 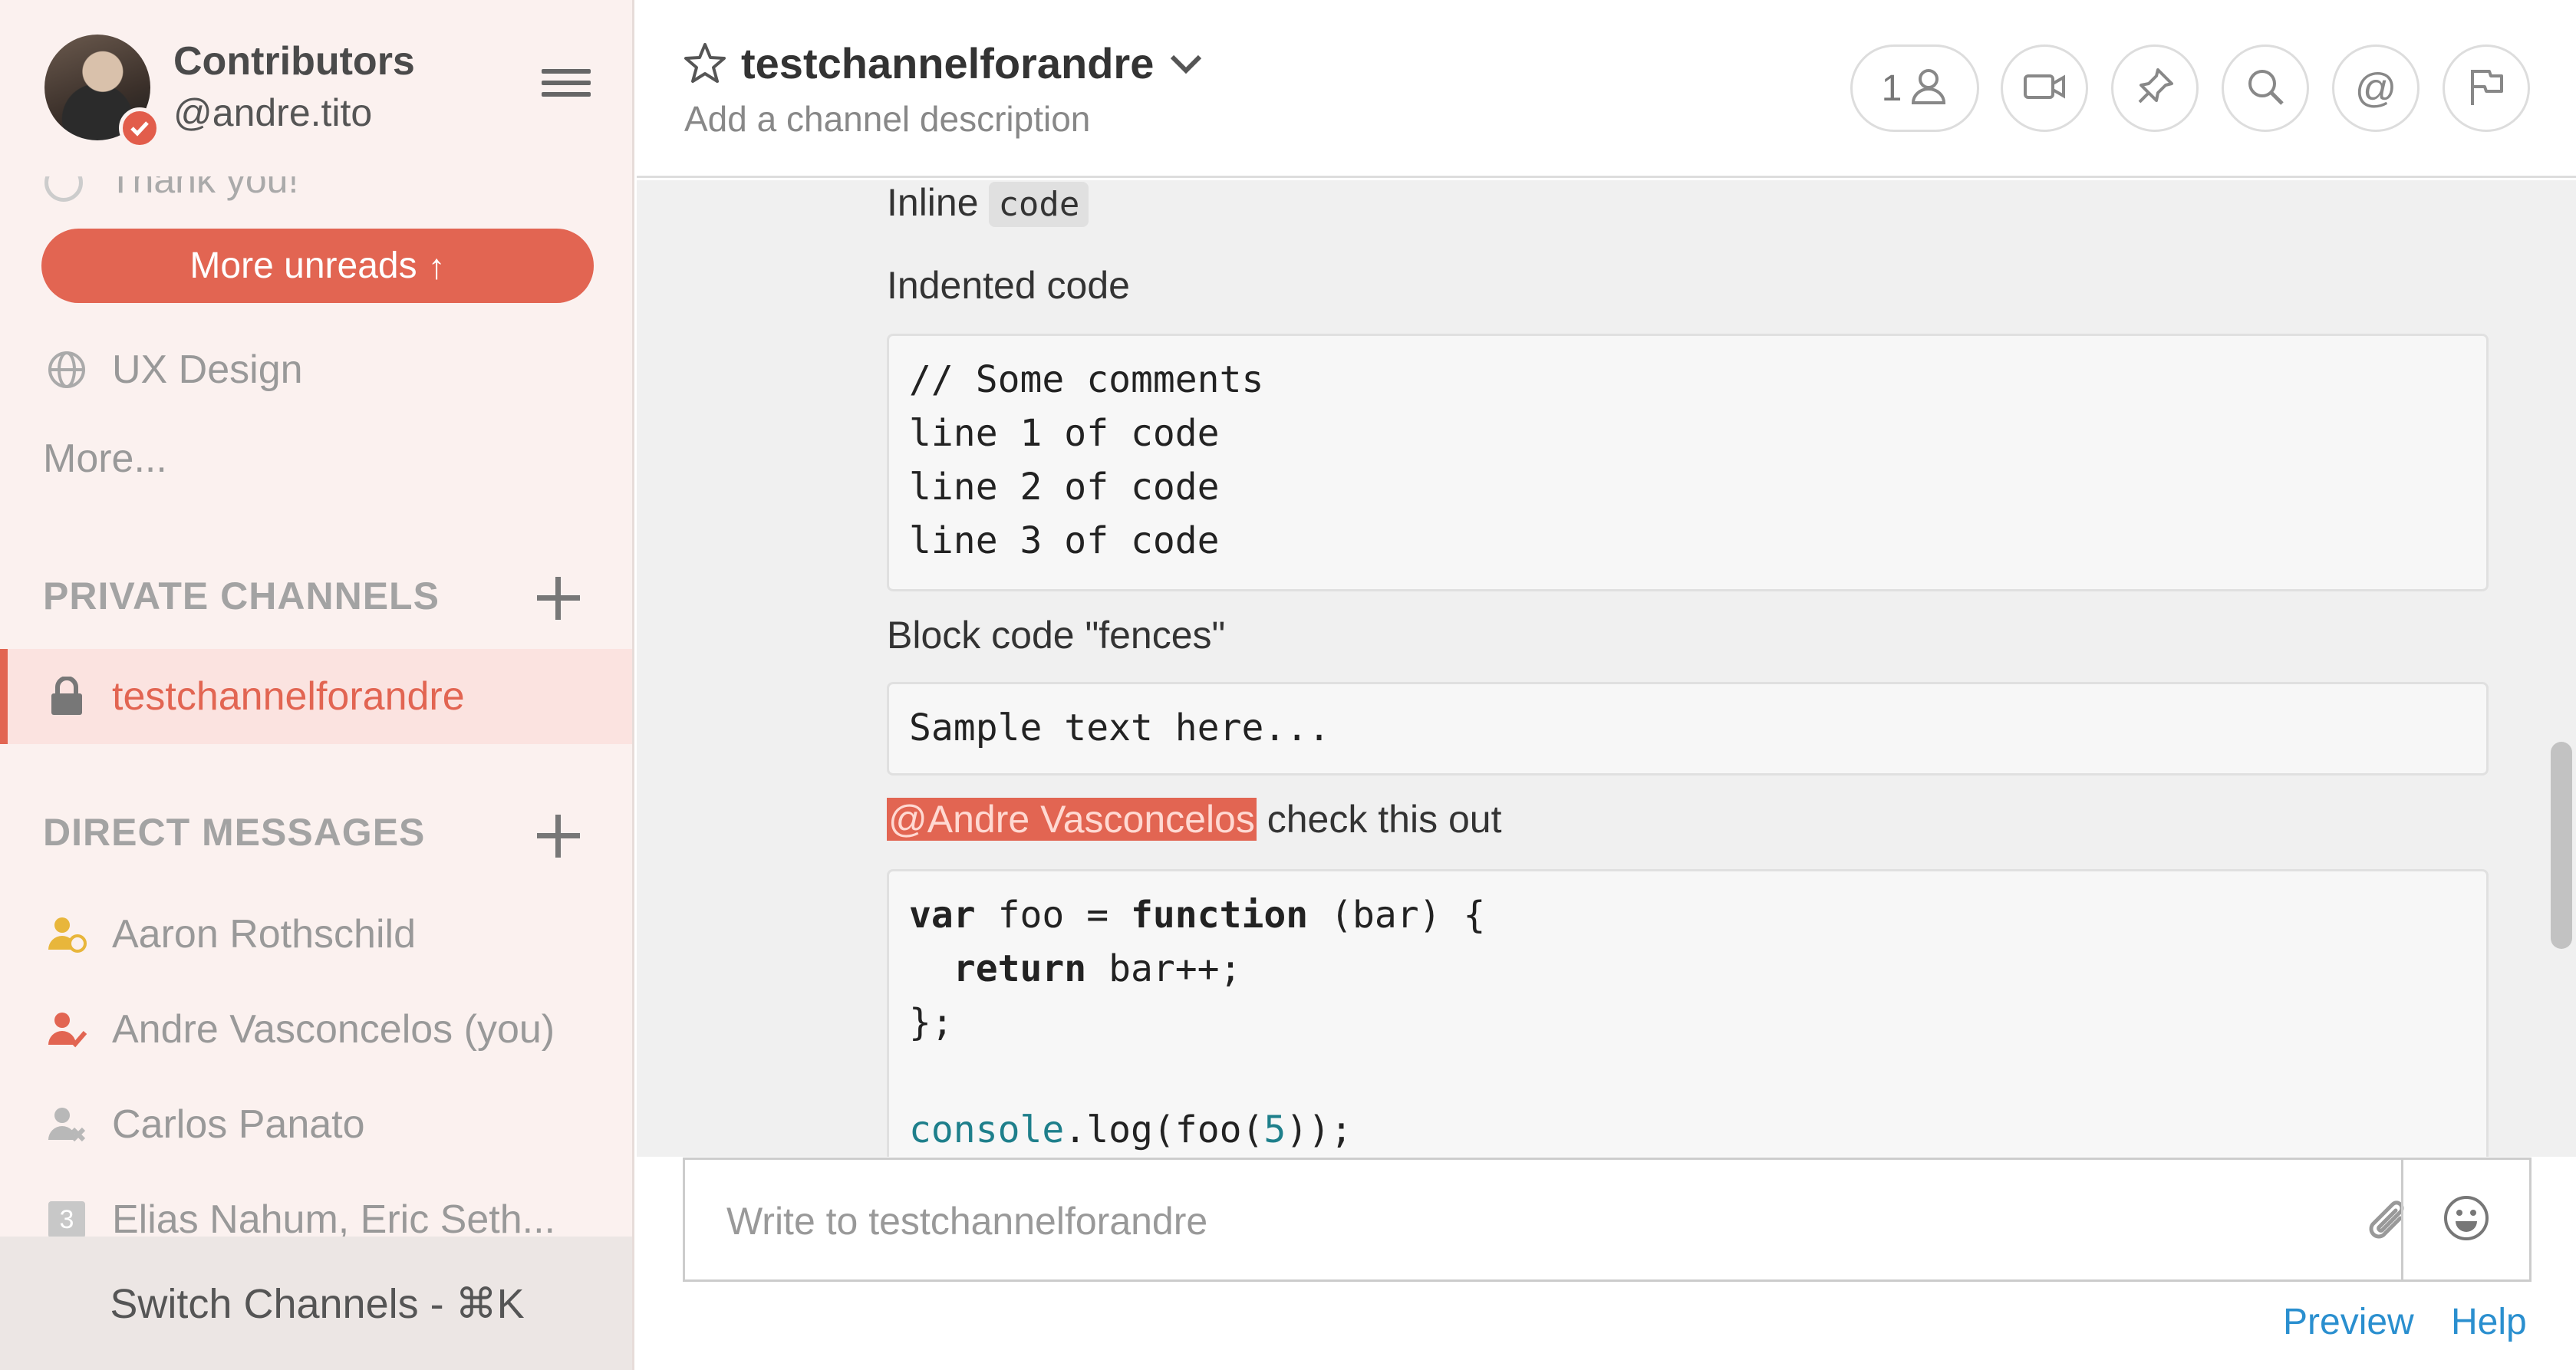 I want to click on message-fences-label: Block code "fences", so click(x=1056, y=636).